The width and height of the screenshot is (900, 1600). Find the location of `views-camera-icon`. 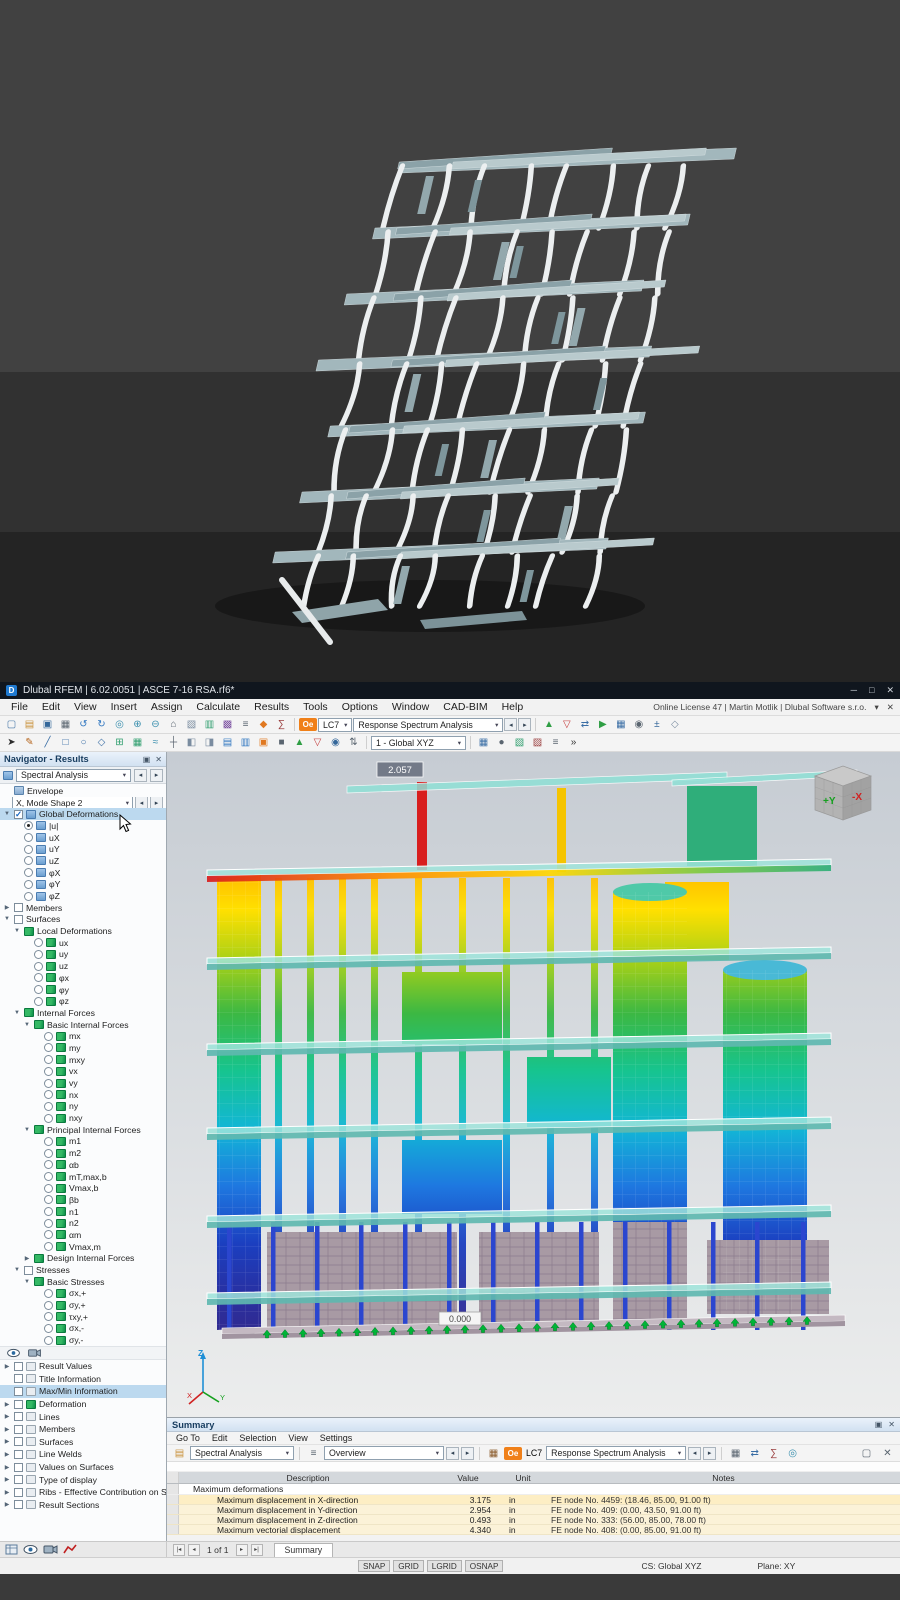

views-camera-icon is located at coordinates (50, 1549).